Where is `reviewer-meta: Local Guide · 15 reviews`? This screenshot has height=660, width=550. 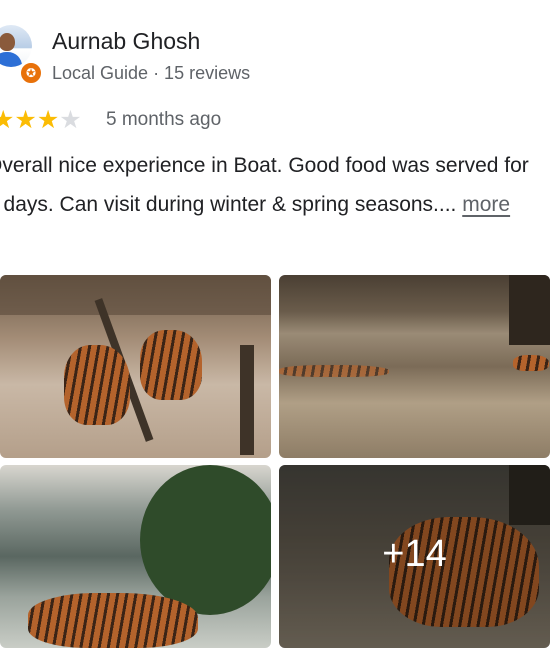 reviewer-meta: Local Guide · 15 reviews is located at coordinates (151, 73).